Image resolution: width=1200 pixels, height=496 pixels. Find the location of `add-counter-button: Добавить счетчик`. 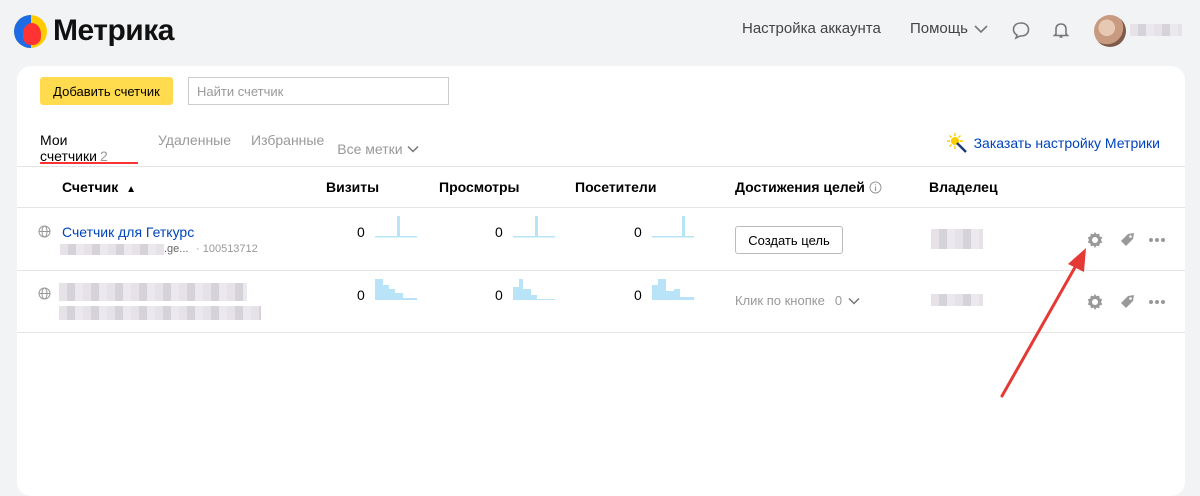

add-counter-button: Добавить счетчик is located at coordinates (106, 91).